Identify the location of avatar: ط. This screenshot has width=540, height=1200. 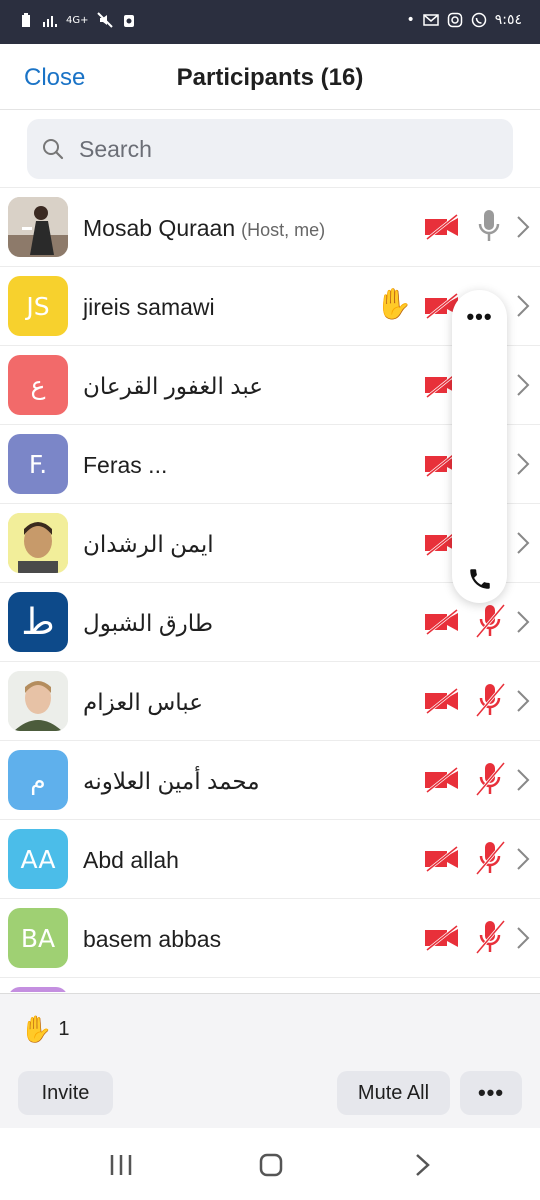
(38, 622).